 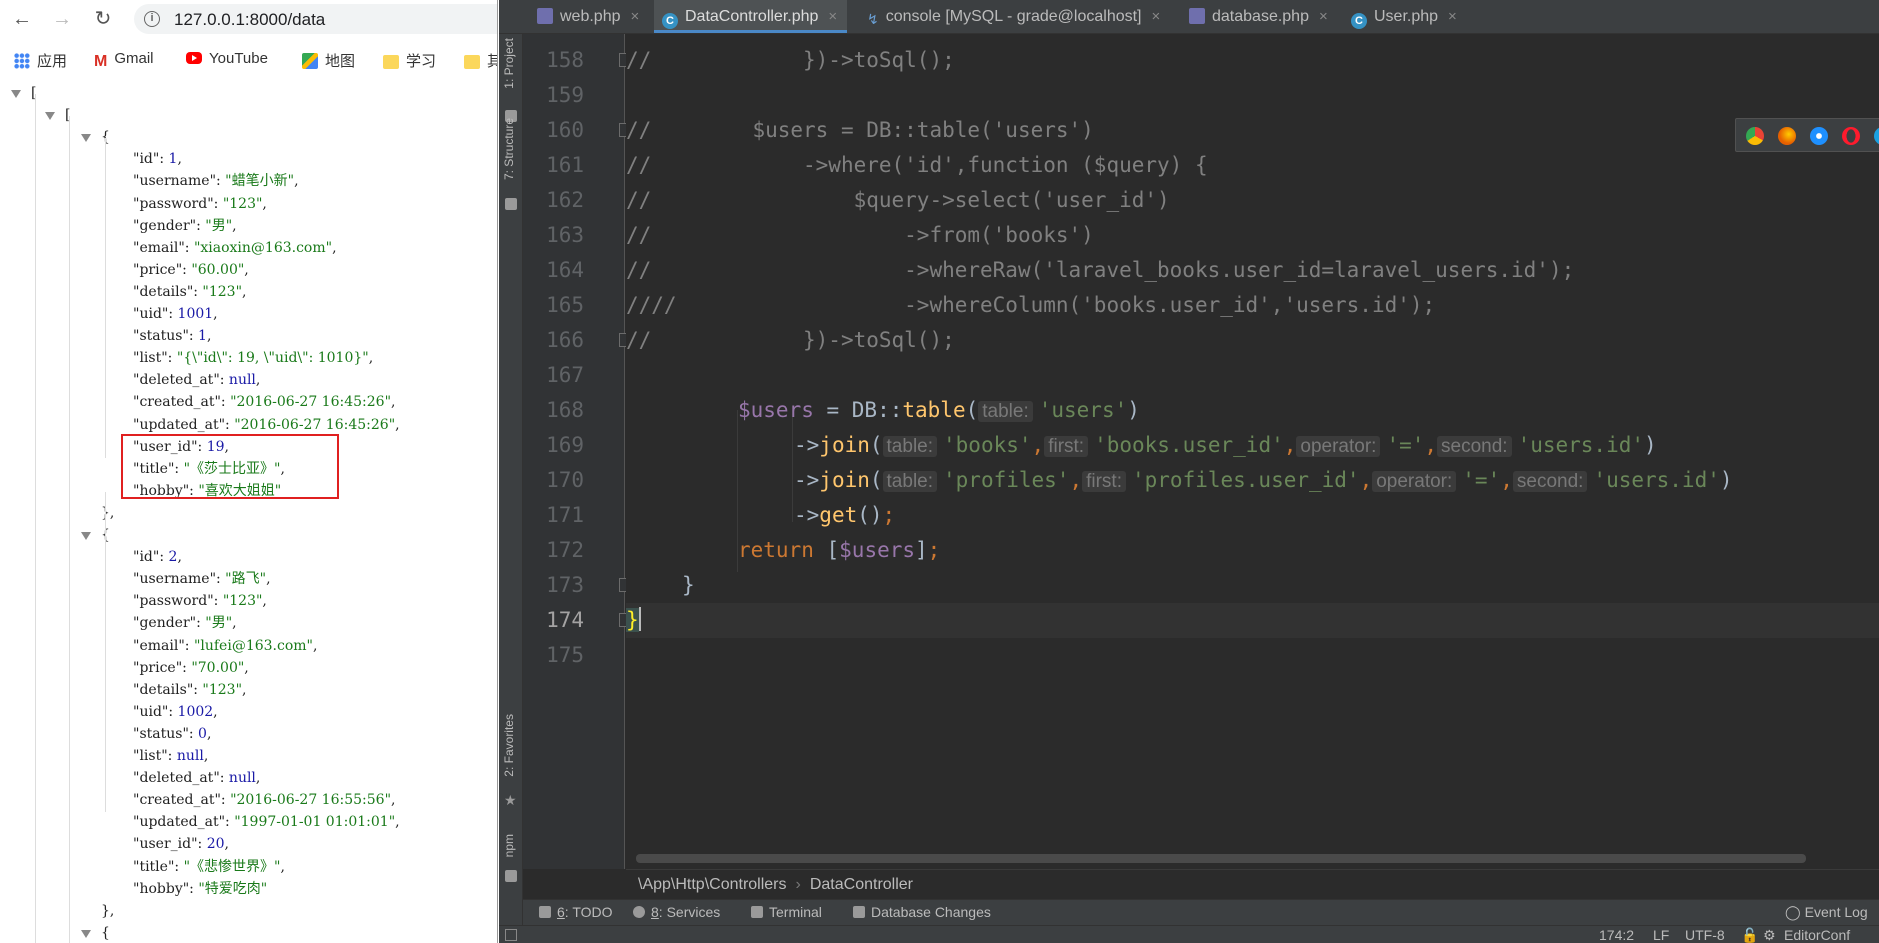 I want to click on panel-toggle-icon, so click(x=511, y=935).